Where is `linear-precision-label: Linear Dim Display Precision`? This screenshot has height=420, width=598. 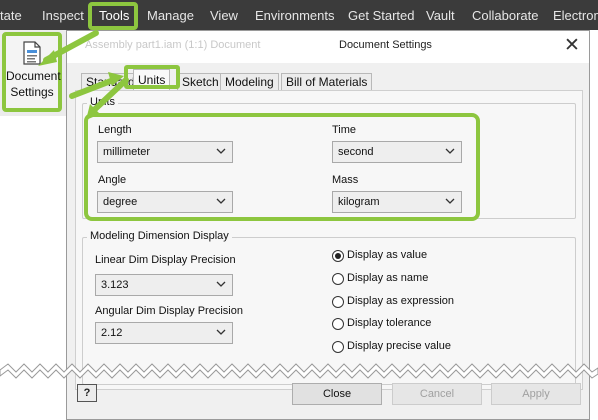
linear-precision-label: Linear Dim Display Precision is located at coordinates (165, 260).